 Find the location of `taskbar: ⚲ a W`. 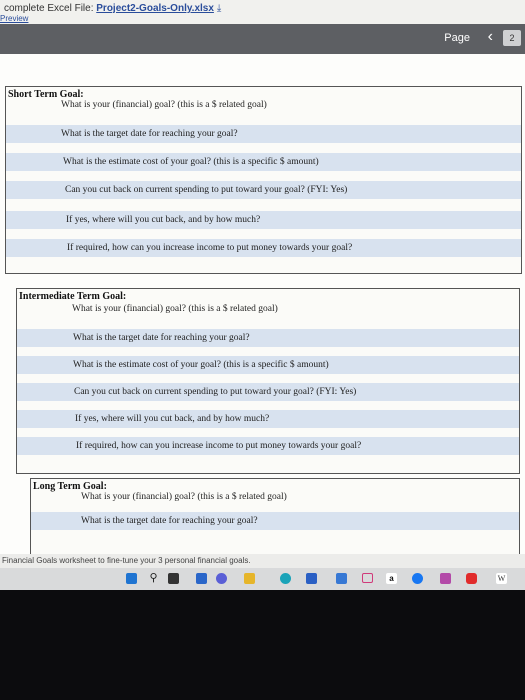

taskbar: ⚲ a W is located at coordinates (262, 579).